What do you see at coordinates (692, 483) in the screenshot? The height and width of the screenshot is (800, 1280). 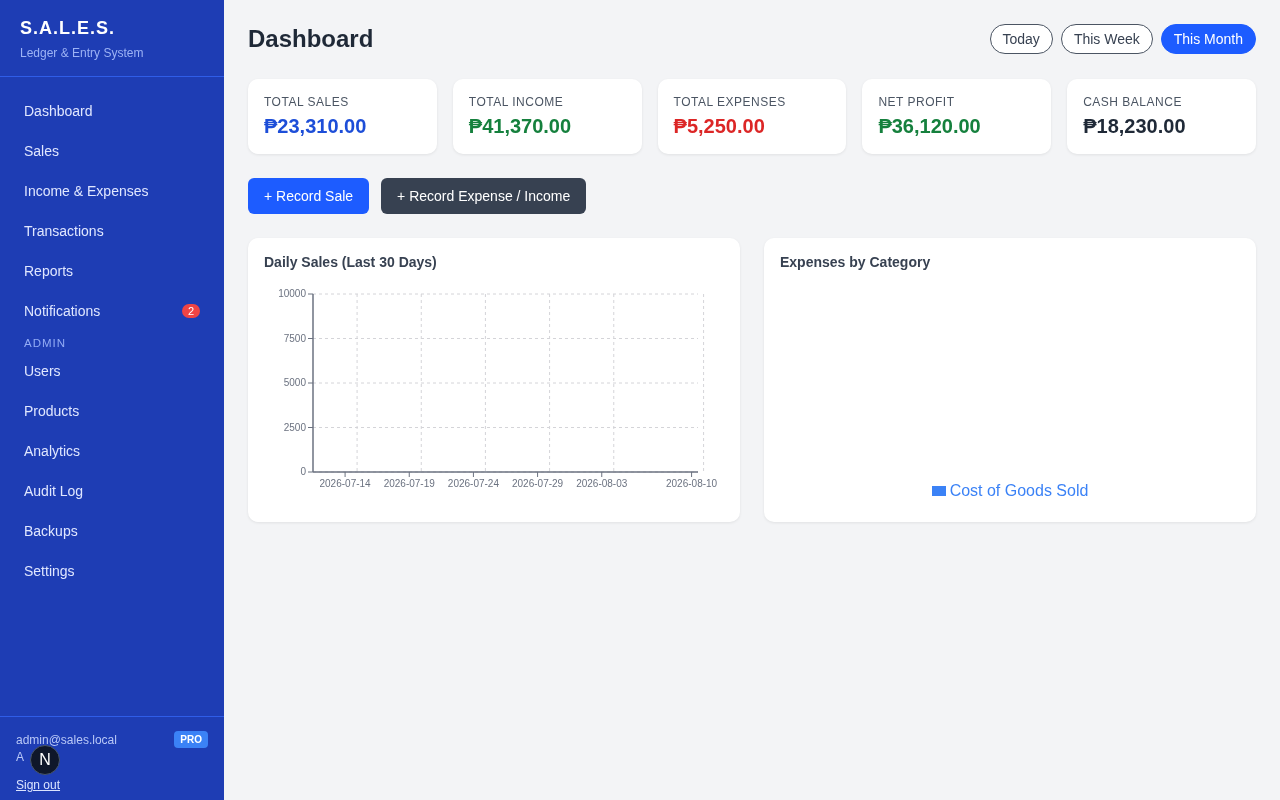 I see `x-tick-label: 2026-08-10` at bounding box center [692, 483].